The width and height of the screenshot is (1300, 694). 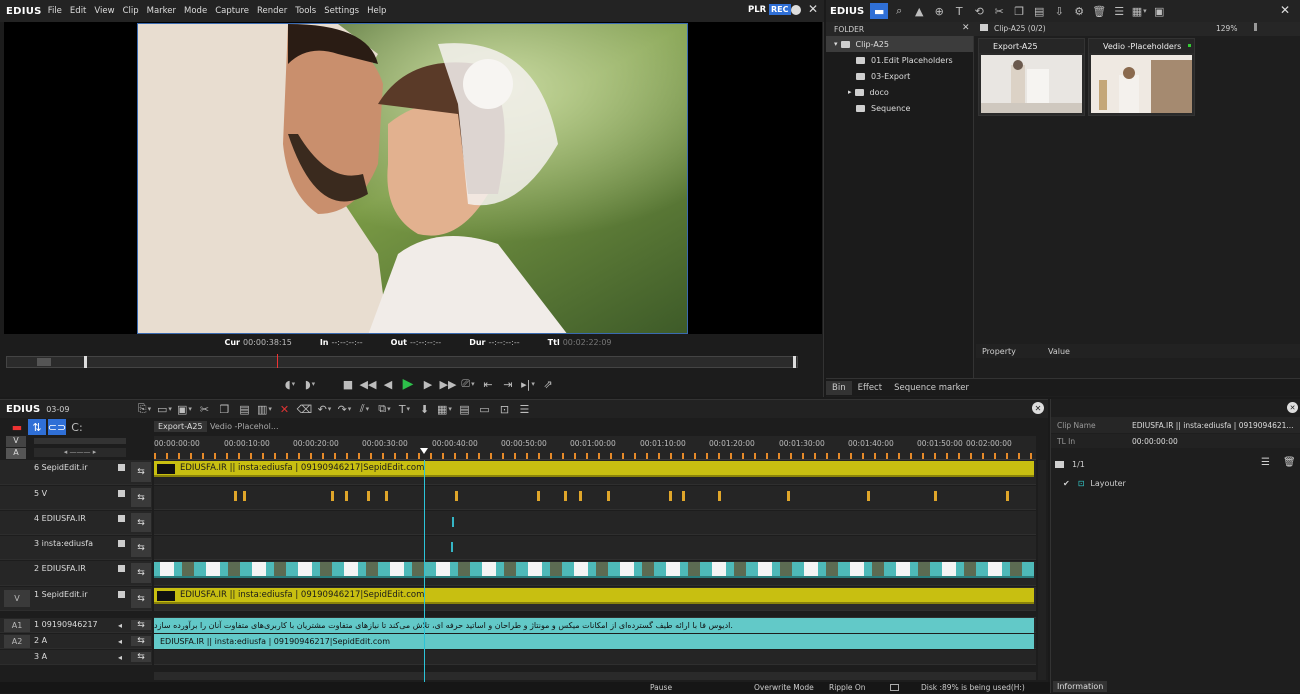 What do you see at coordinates (290, 384) in the screenshot?
I see `set-in-icon: ◖` at bounding box center [290, 384].